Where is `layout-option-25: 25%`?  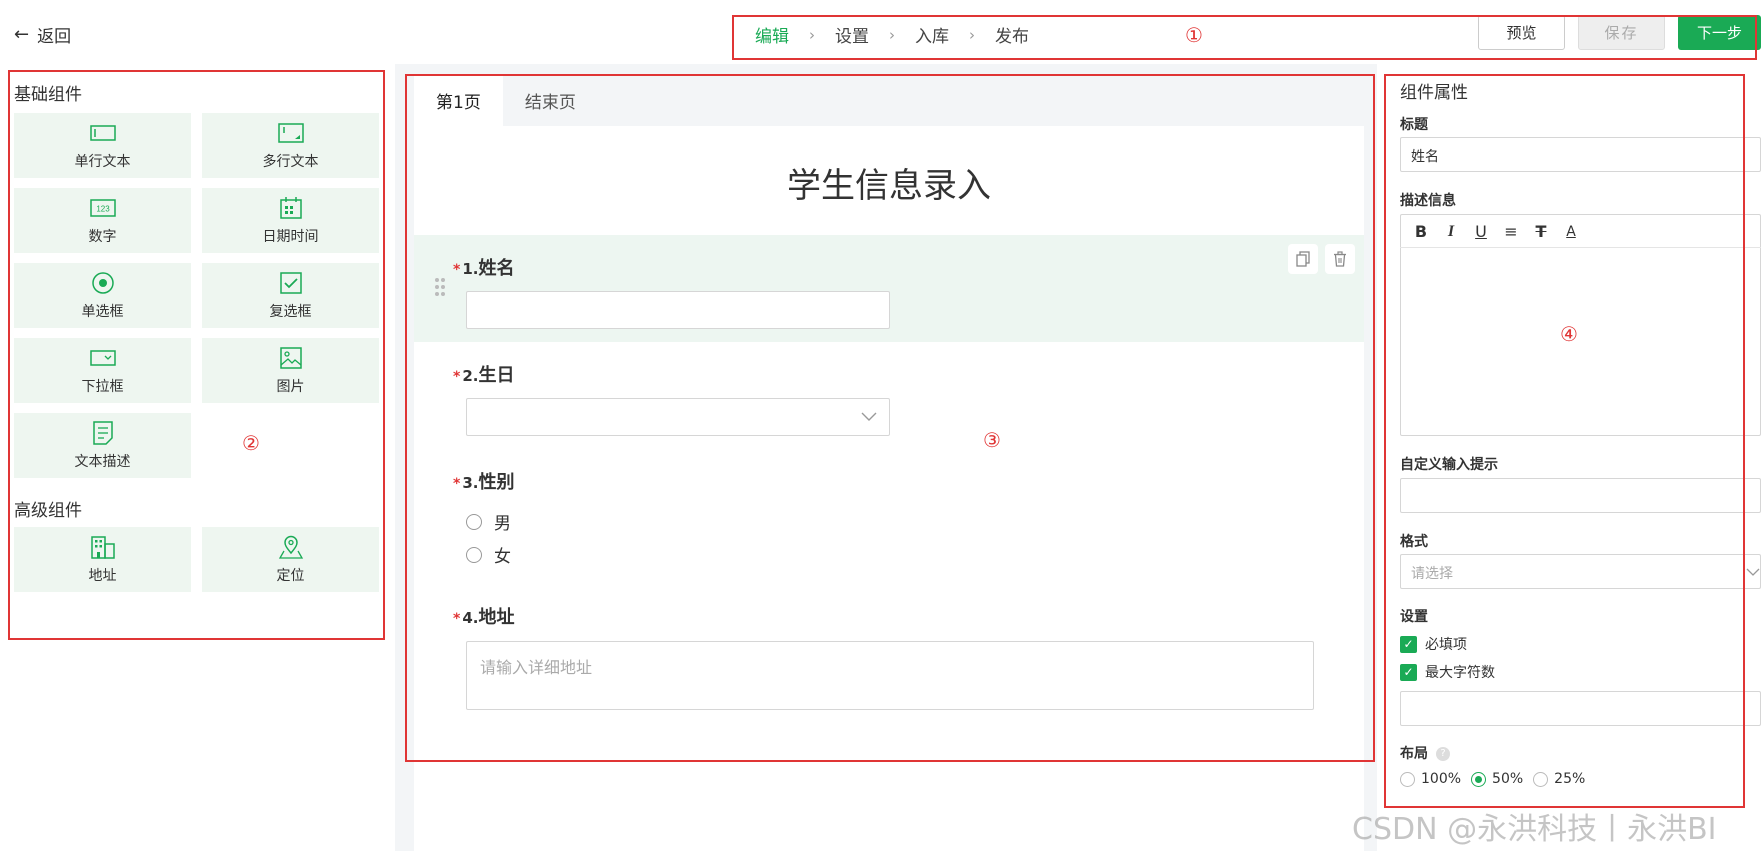
layout-option-25: 25% is located at coordinates (1559, 779).